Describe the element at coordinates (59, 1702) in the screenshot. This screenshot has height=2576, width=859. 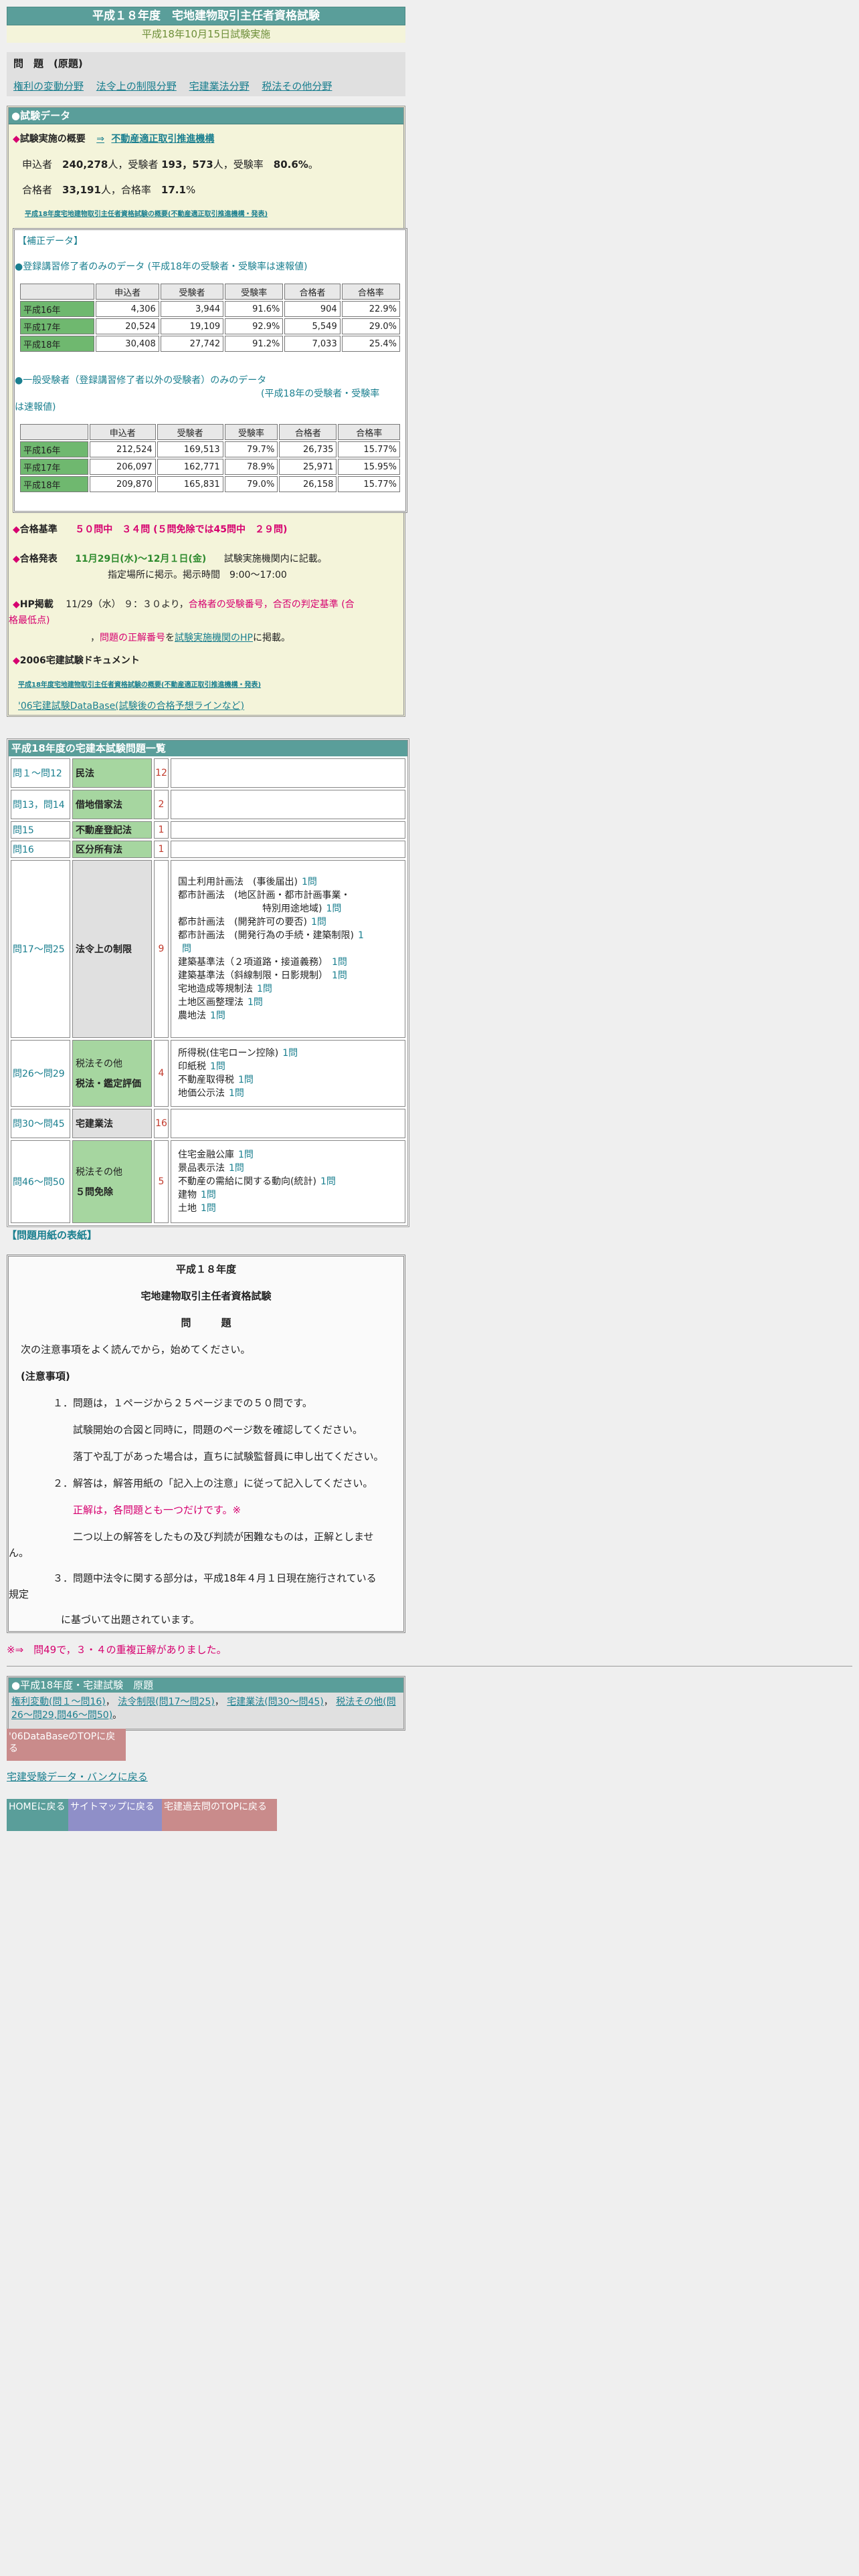
I see `link-kenri-hendo: 権利変動(問１～問16)` at that location.